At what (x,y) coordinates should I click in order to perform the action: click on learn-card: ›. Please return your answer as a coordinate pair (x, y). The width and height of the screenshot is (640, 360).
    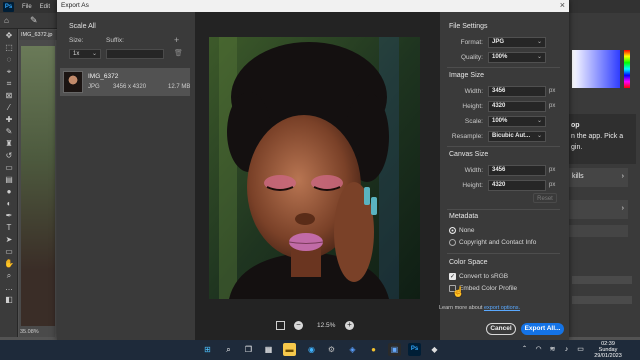
    Looking at the image, I should click on (598, 209).